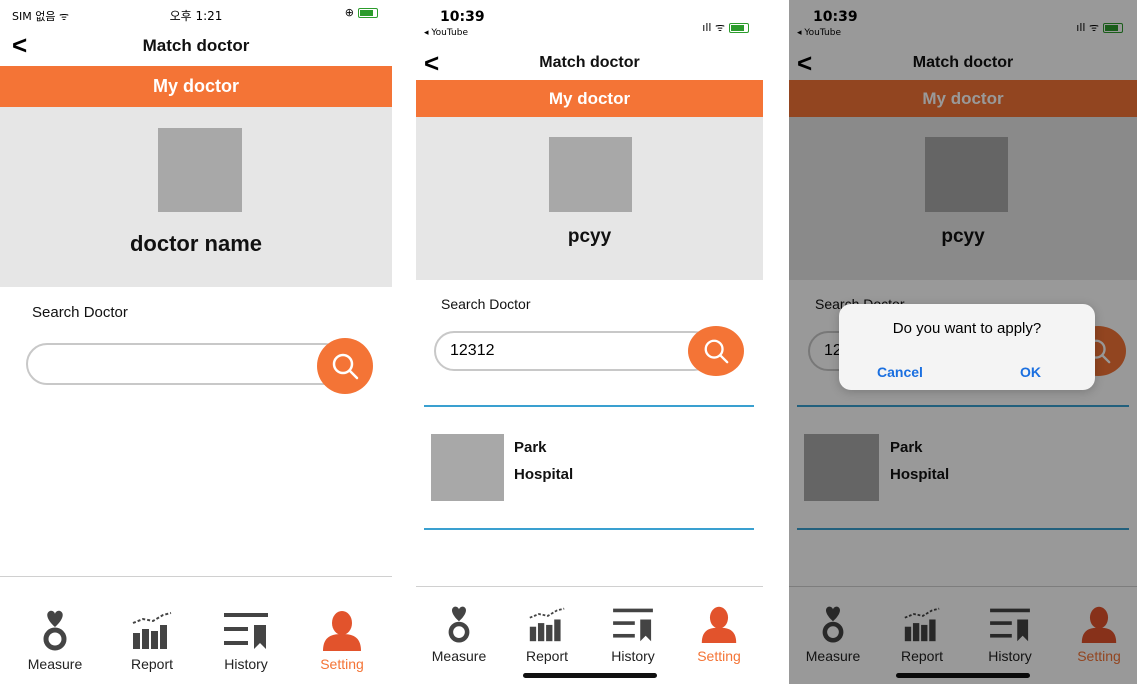 Image resolution: width=1137 pixels, height=684 pixels. What do you see at coordinates (530, 447) in the screenshot?
I see `result-name: Park` at bounding box center [530, 447].